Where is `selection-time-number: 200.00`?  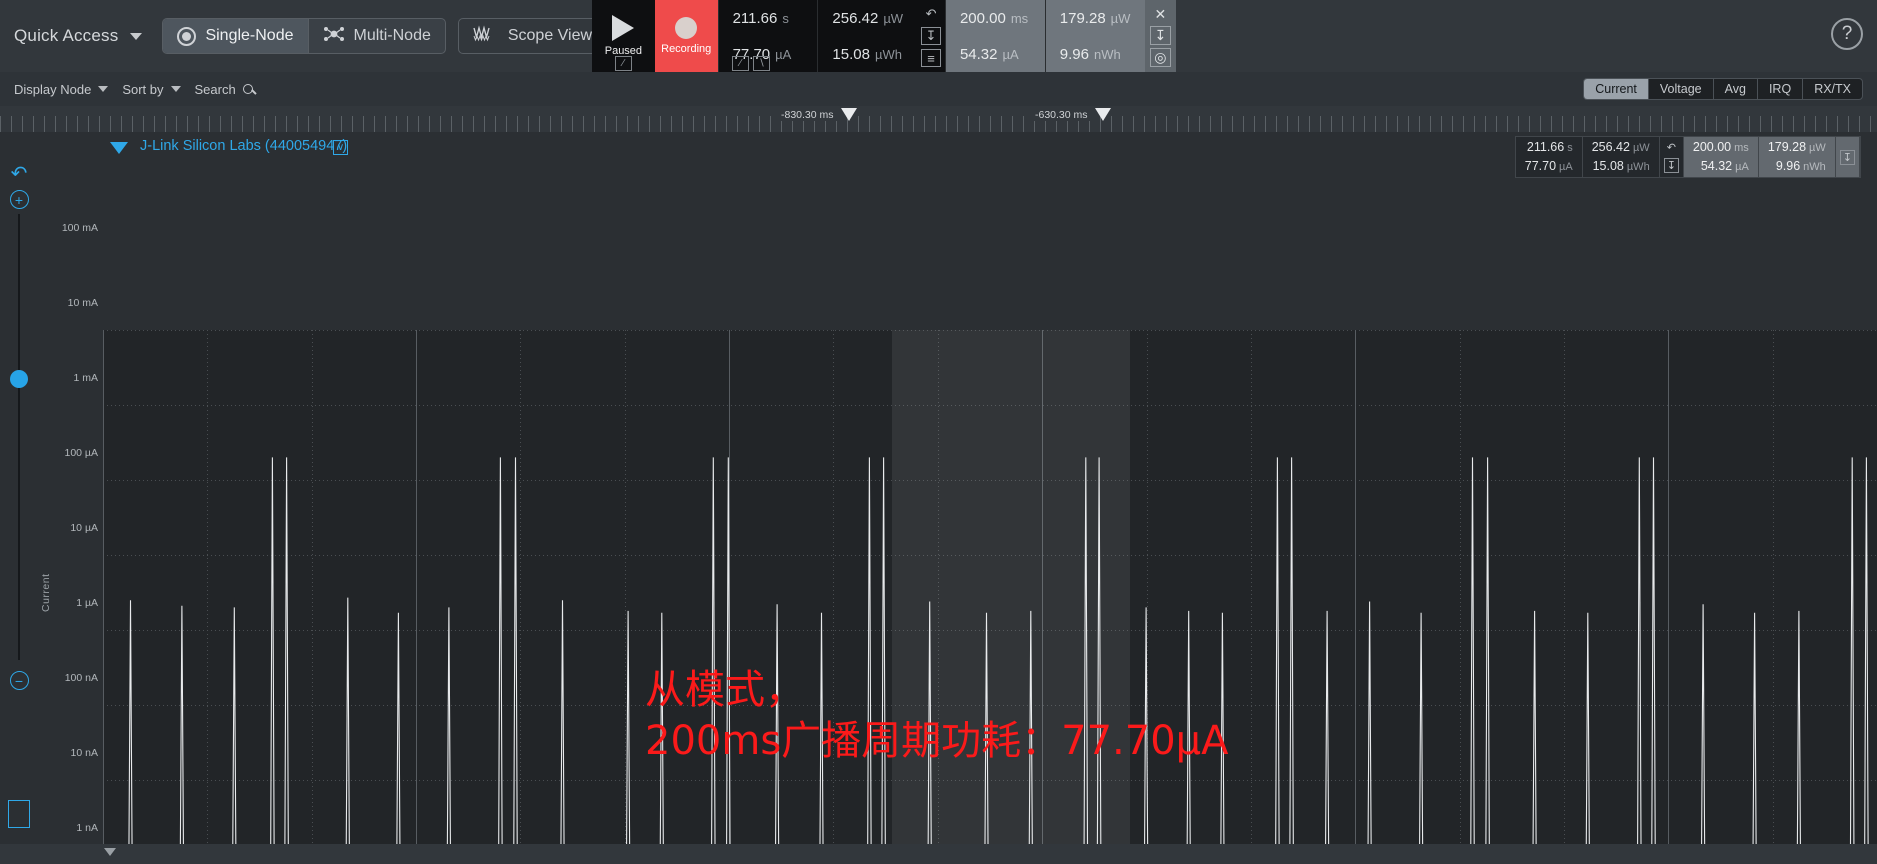 selection-time-number: 200.00 is located at coordinates (982, 18).